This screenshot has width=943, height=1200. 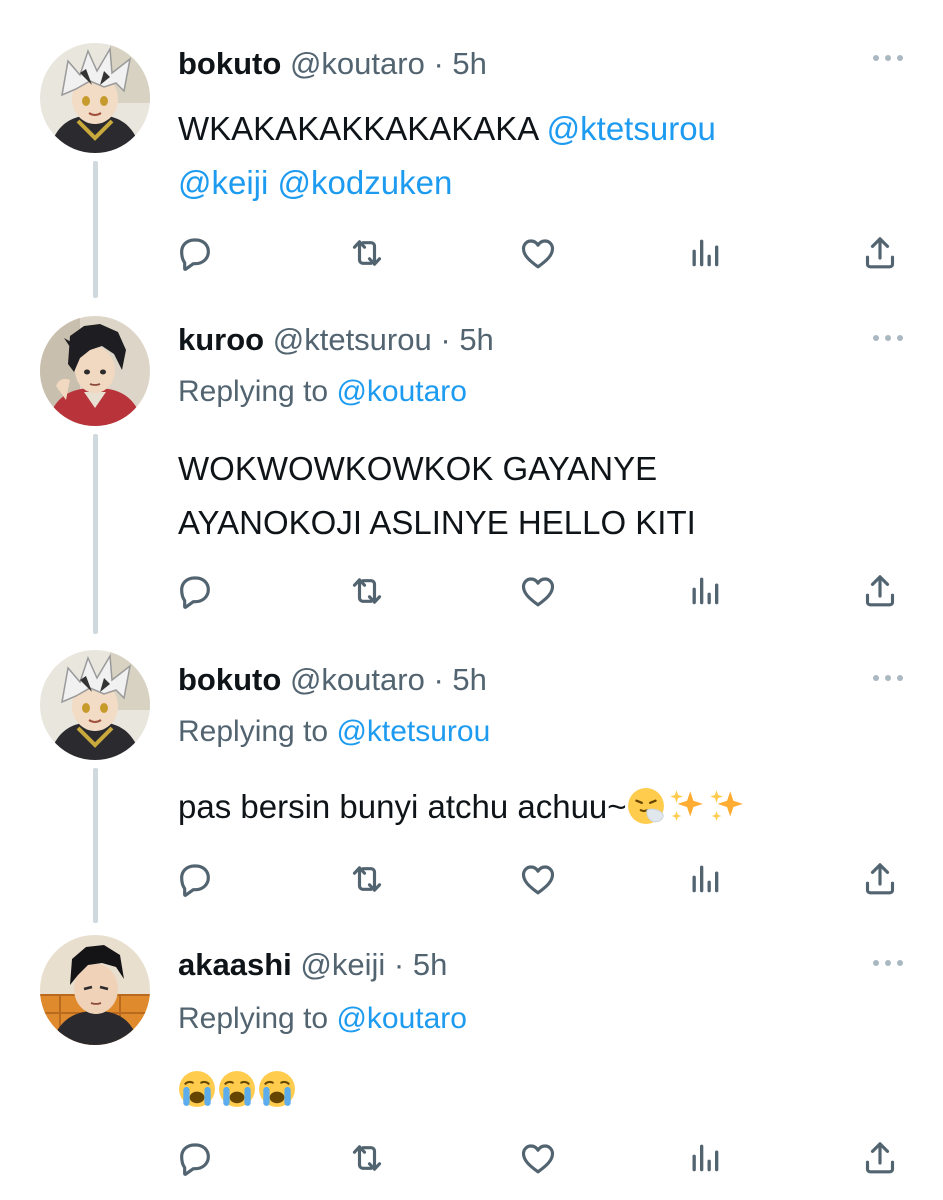 I want to click on tweet-text-plain: pas bersin bunyi atchu achuu~, so click(x=402, y=806).